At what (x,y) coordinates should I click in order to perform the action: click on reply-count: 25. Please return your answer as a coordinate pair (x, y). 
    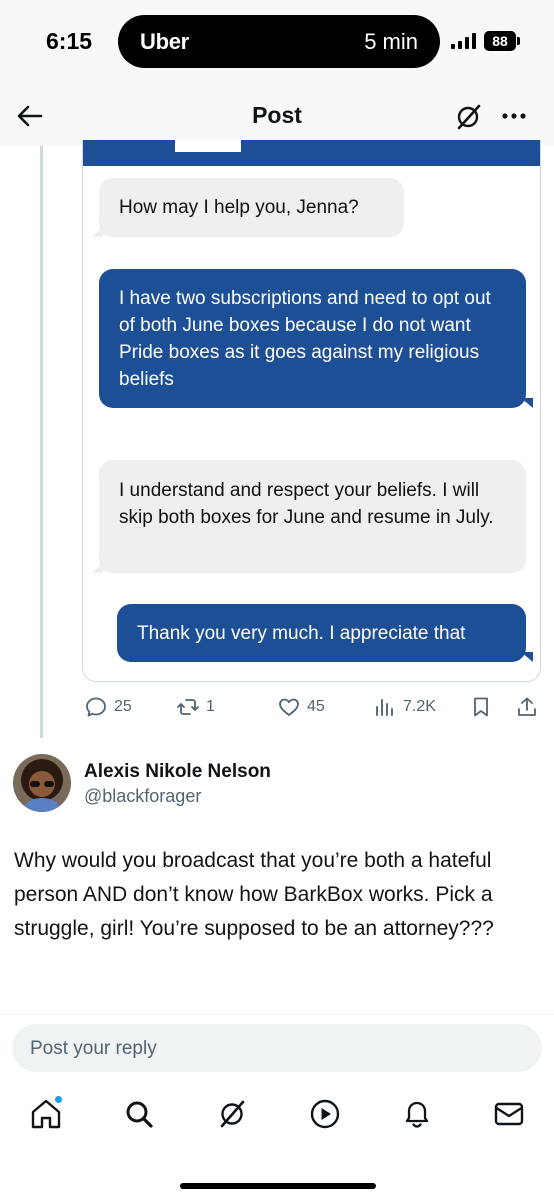
    Looking at the image, I should click on (123, 706).